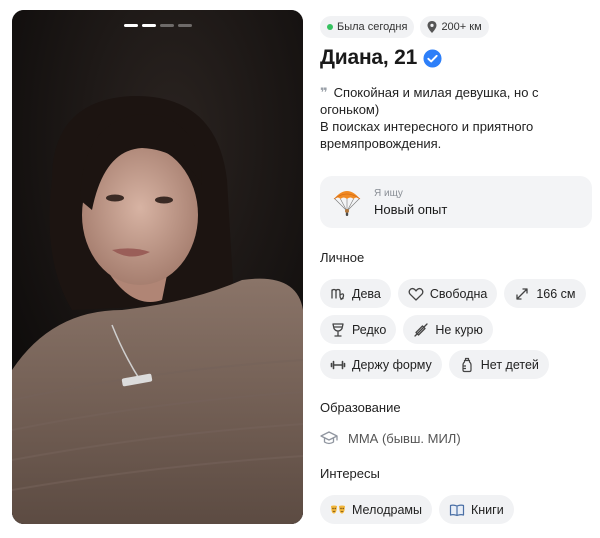  Describe the element at coordinates (324, 92) in the screenshot. I see `quote-icon: ❞` at that location.